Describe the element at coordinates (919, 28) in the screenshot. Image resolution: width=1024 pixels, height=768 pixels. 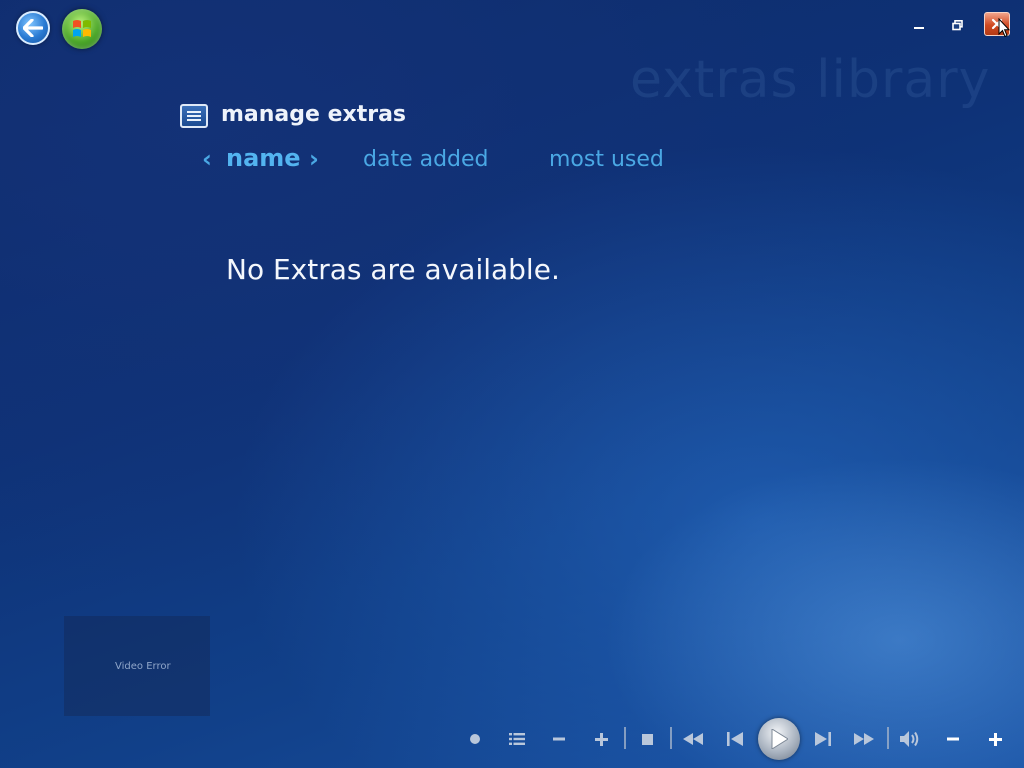
I see `minimize-icon` at that location.